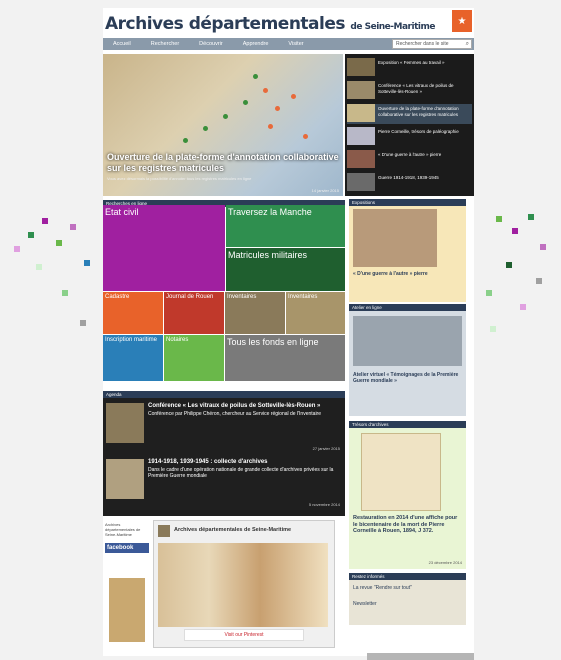  Describe the element at coordinates (133, 358) in the screenshot. I see `tile-inscription-maritime: Inscription maritime` at that location.